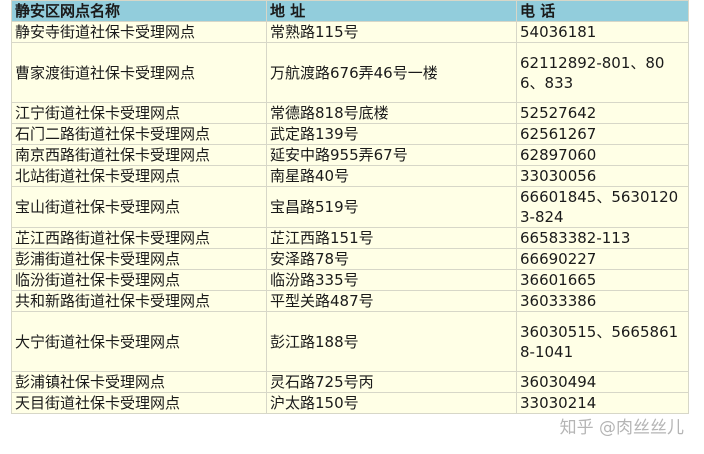 Image resolution: width=704 pixels, height=454 pixels. Describe the element at coordinates (139, 134) in the screenshot. I see `outlet-name-cell: 石门二路街道社保卡受理网点` at that location.